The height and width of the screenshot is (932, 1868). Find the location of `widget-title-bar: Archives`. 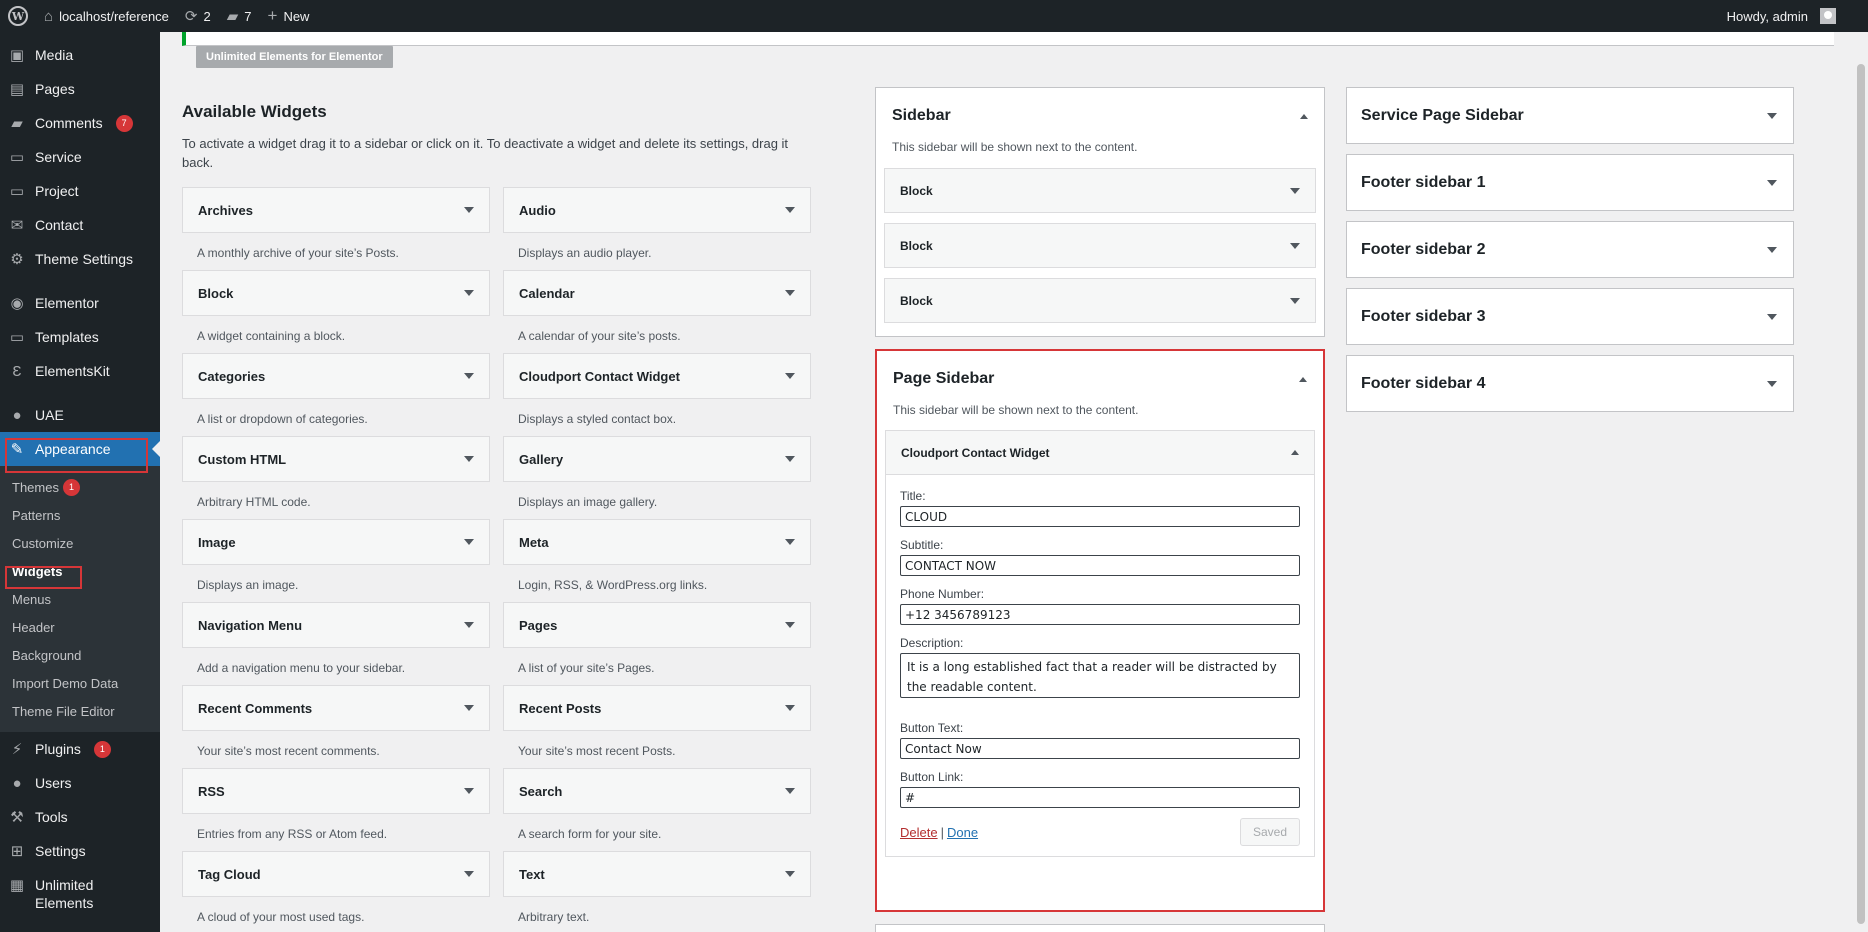

widget-title-bar: Archives is located at coordinates (336, 210).